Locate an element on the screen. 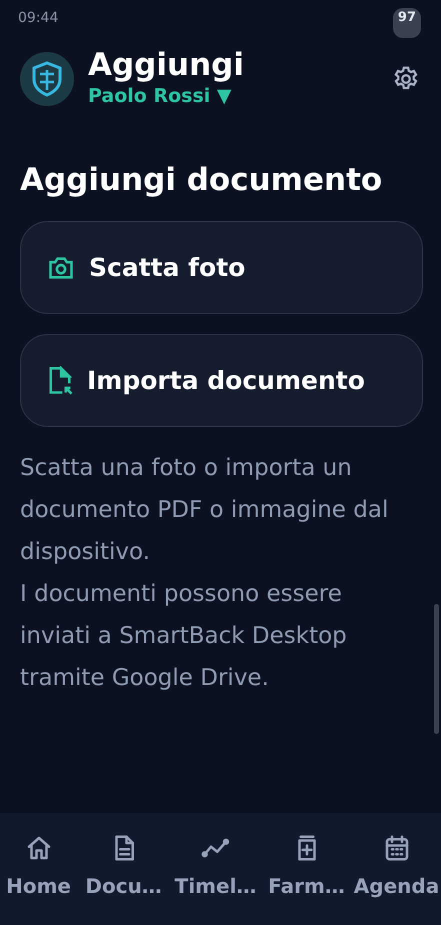 Image resolution: width=441 pixels, height=925 pixels. profile-selector: Paolo Rossi ▼ is located at coordinates (166, 96).